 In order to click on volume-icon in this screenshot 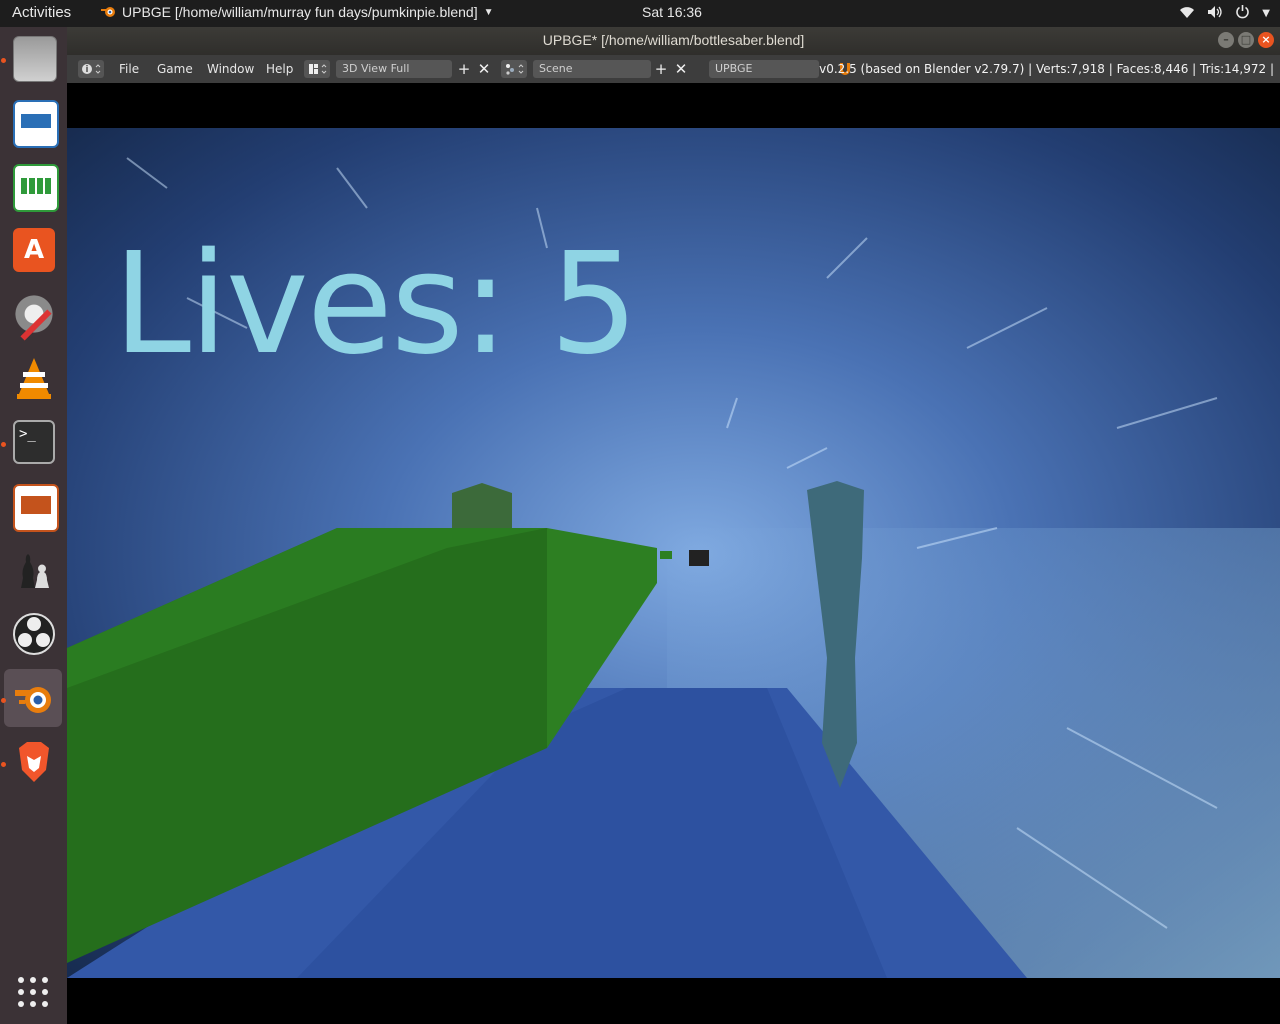, I will do `click(1215, 14)`.